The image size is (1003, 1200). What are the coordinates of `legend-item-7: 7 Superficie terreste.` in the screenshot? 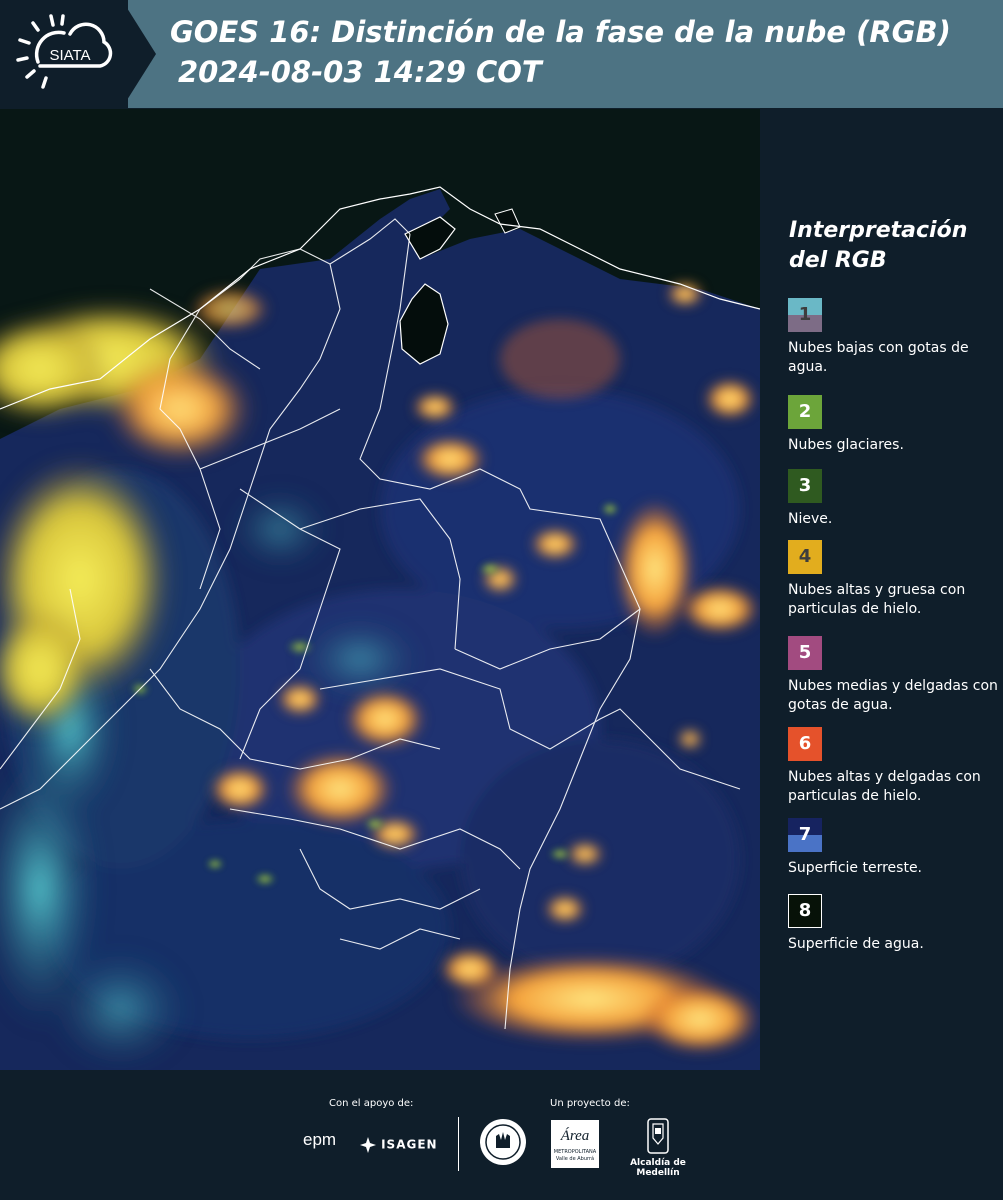 It's located at (893, 848).